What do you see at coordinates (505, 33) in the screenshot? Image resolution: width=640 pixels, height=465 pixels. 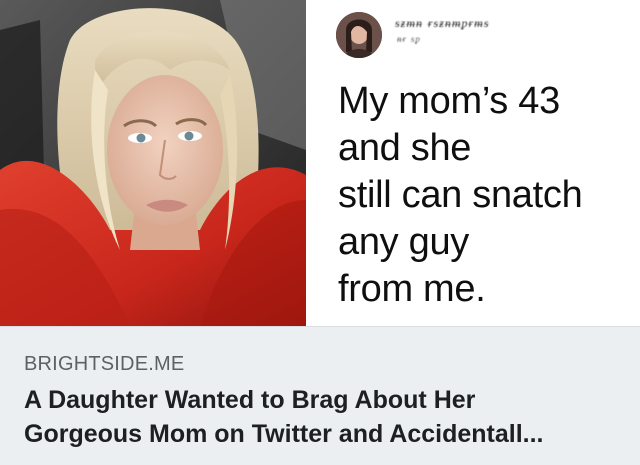 I see `tweet-user-info: ᵴᵶᵯᵰ ᵲᵴᵶᵰᵯᵱᵲᵯᵴ ᵰᵲ ᵴᵱ` at bounding box center [505, 33].